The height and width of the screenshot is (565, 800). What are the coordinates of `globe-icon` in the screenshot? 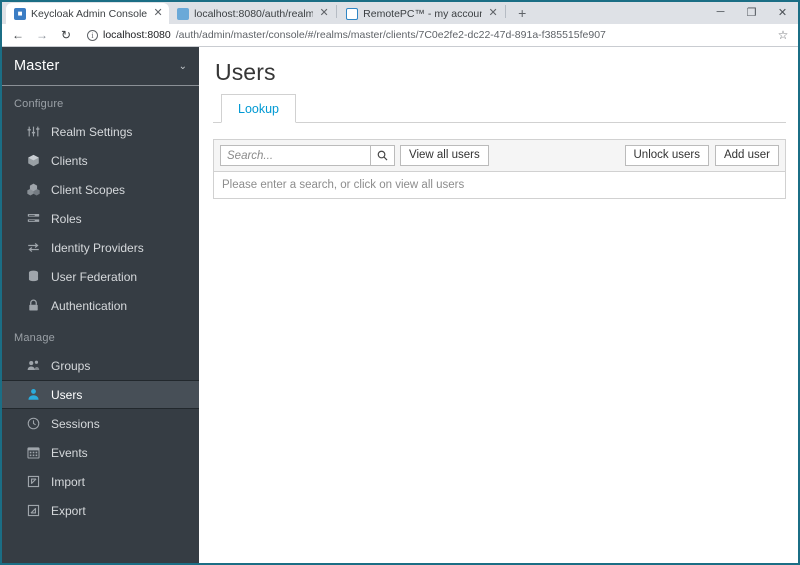 It's located at (183, 13).